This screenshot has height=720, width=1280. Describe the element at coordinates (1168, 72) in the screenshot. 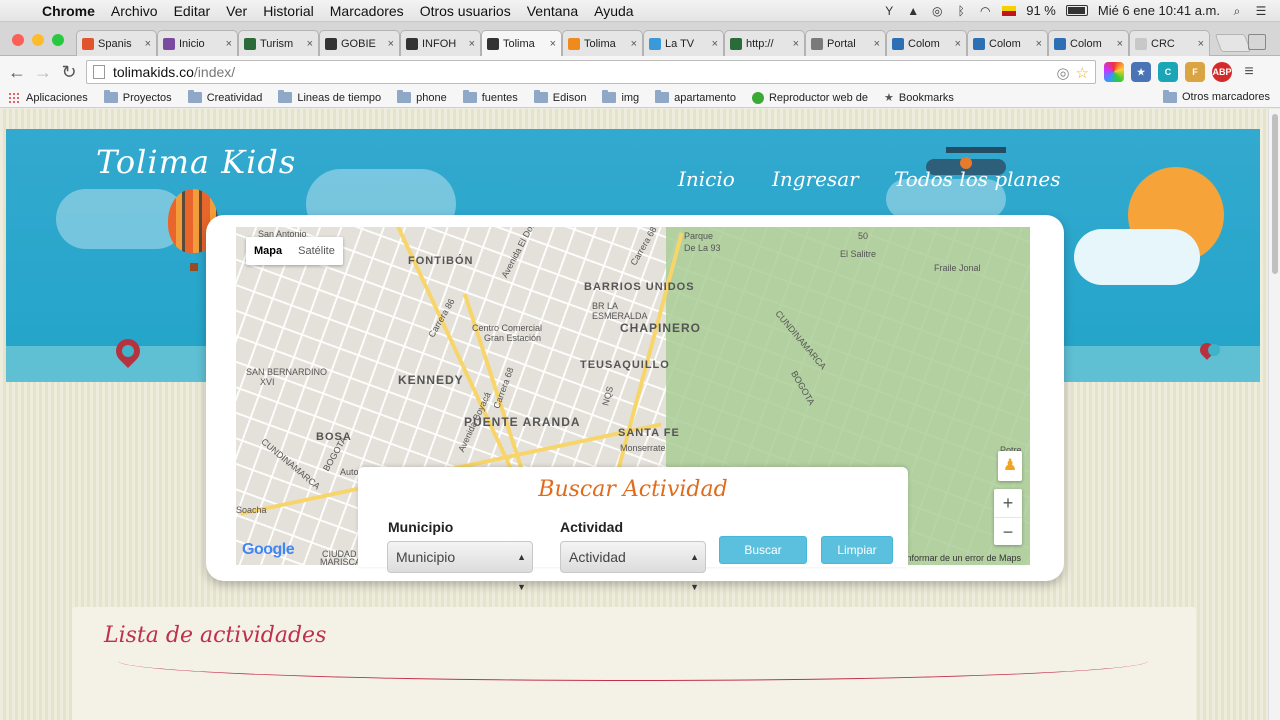

I see `tool-extension-icon: C` at that location.